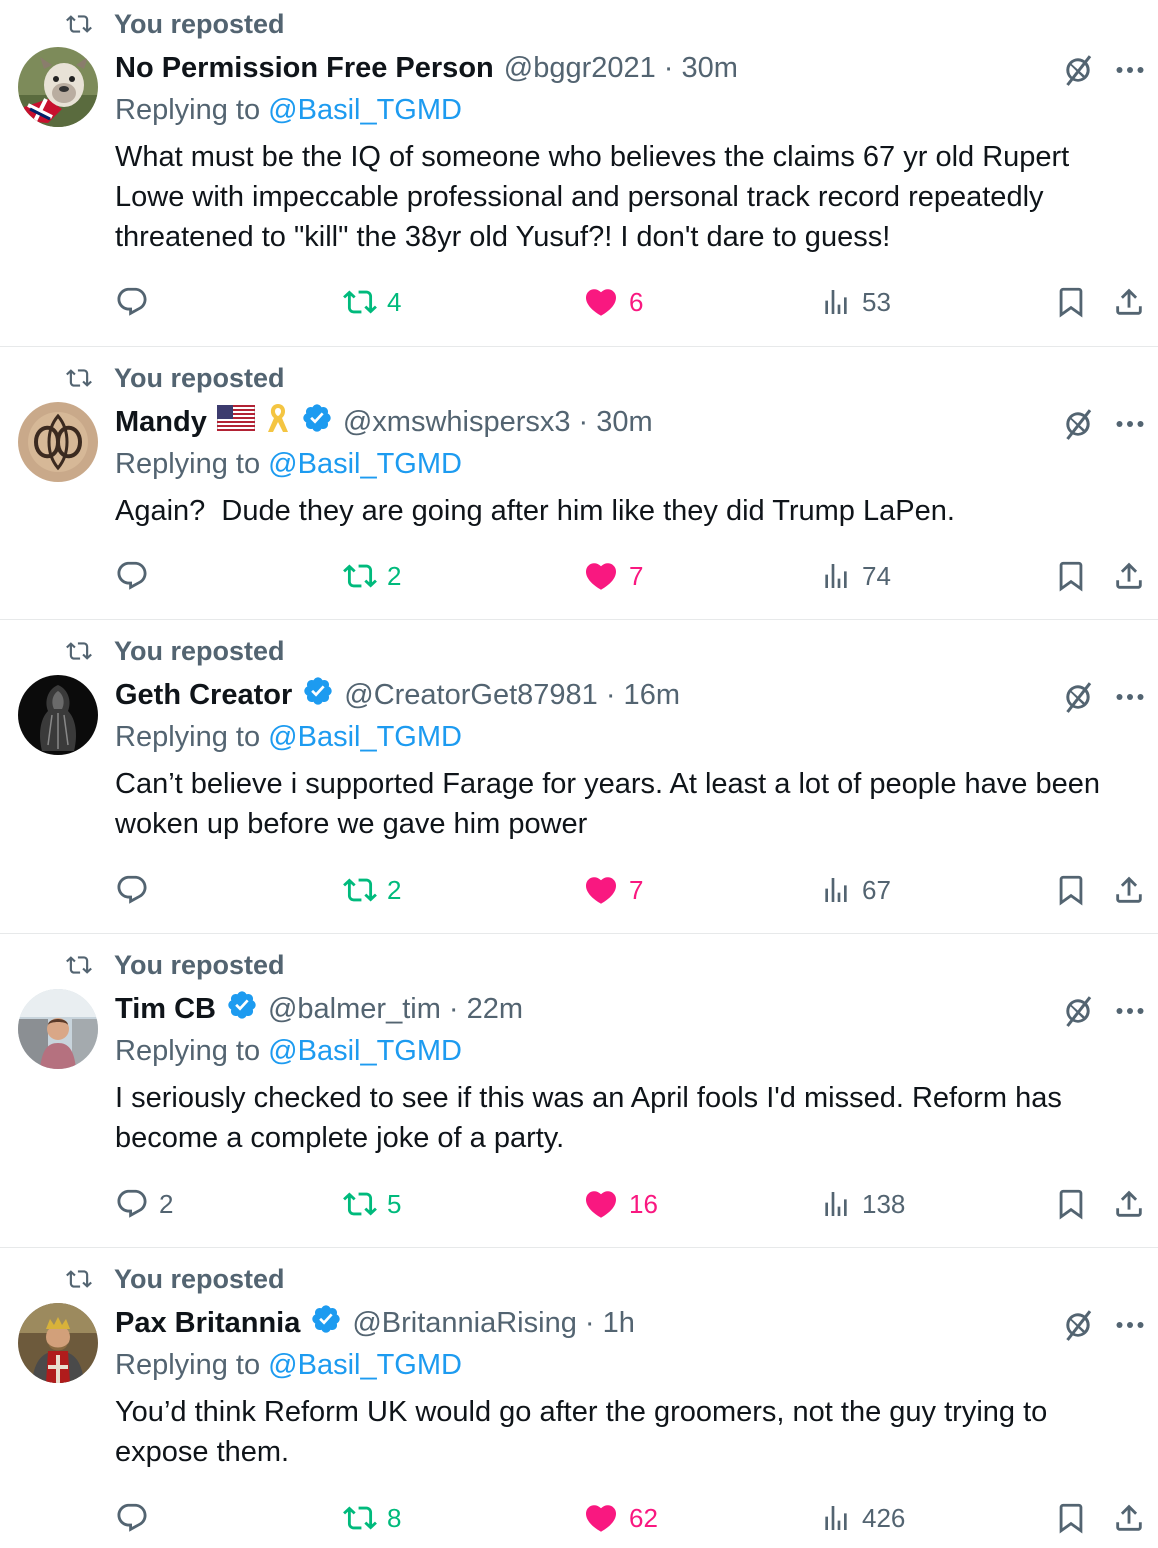 This screenshot has height=1548, width=1158. Describe the element at coordinates (144, 1204) in the screenshot. I see `reply-button: 2` at that location.